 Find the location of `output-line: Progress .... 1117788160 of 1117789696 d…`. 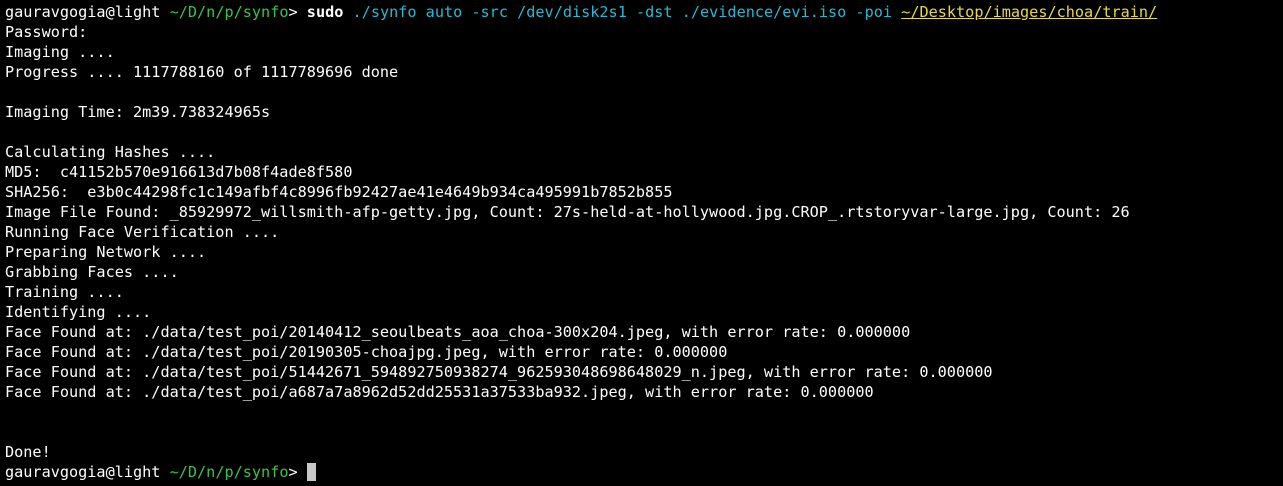

output-line: Progress .... 1117788160 of 1117789696 d… is located at coordinates (202, 72).